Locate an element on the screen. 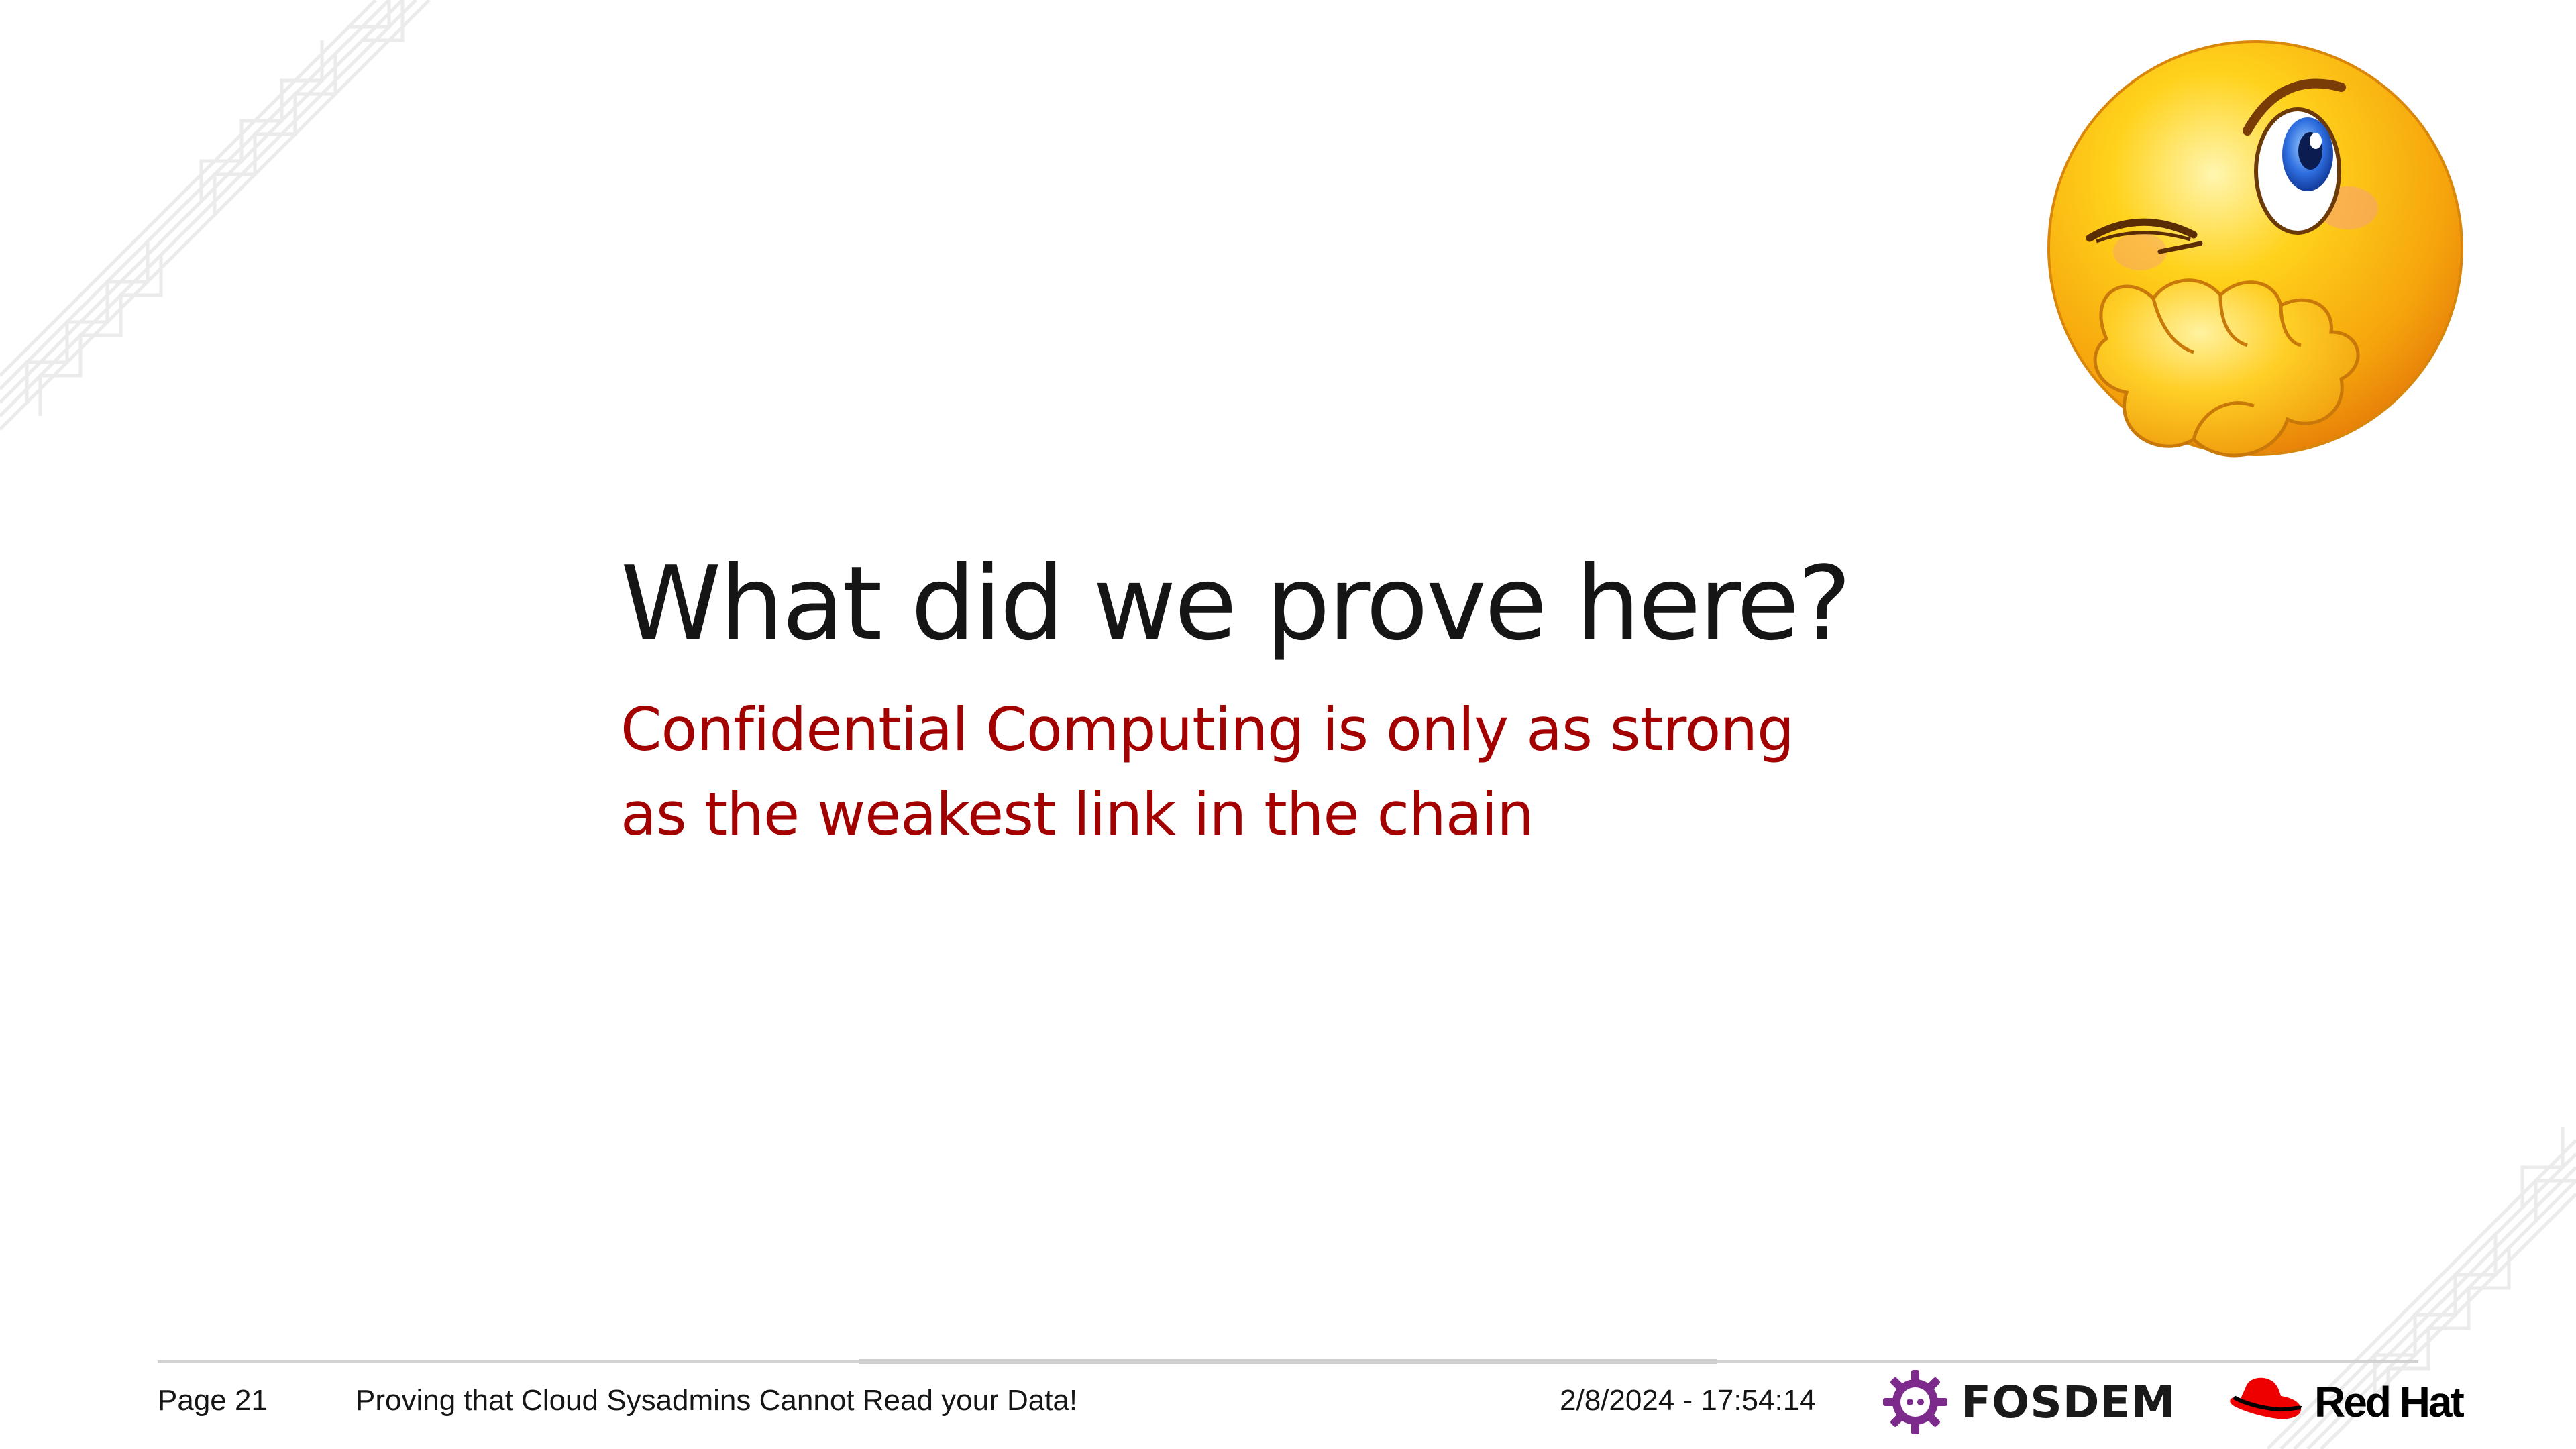 The width and height of the screenshot is (2576, 1449). redhat-logo: Red Hat is located at coordinates (2345, 1402).